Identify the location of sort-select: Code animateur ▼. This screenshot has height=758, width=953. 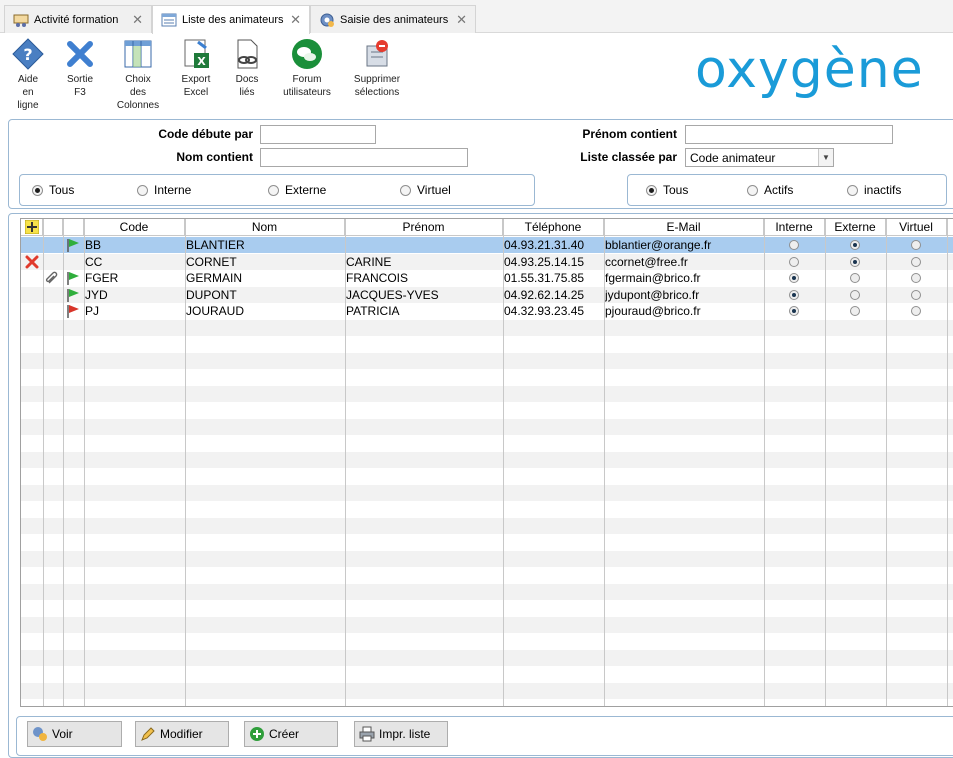
(759, 157).